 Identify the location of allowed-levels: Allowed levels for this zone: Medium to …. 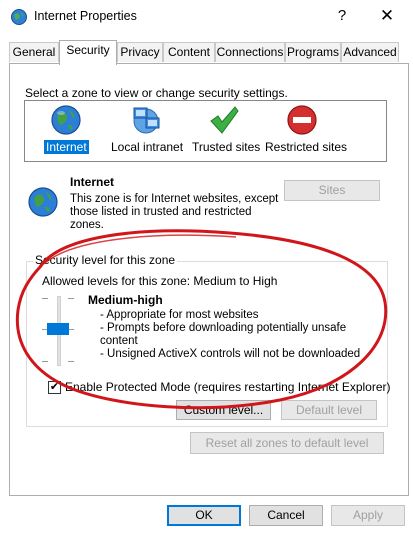
(160, 281).